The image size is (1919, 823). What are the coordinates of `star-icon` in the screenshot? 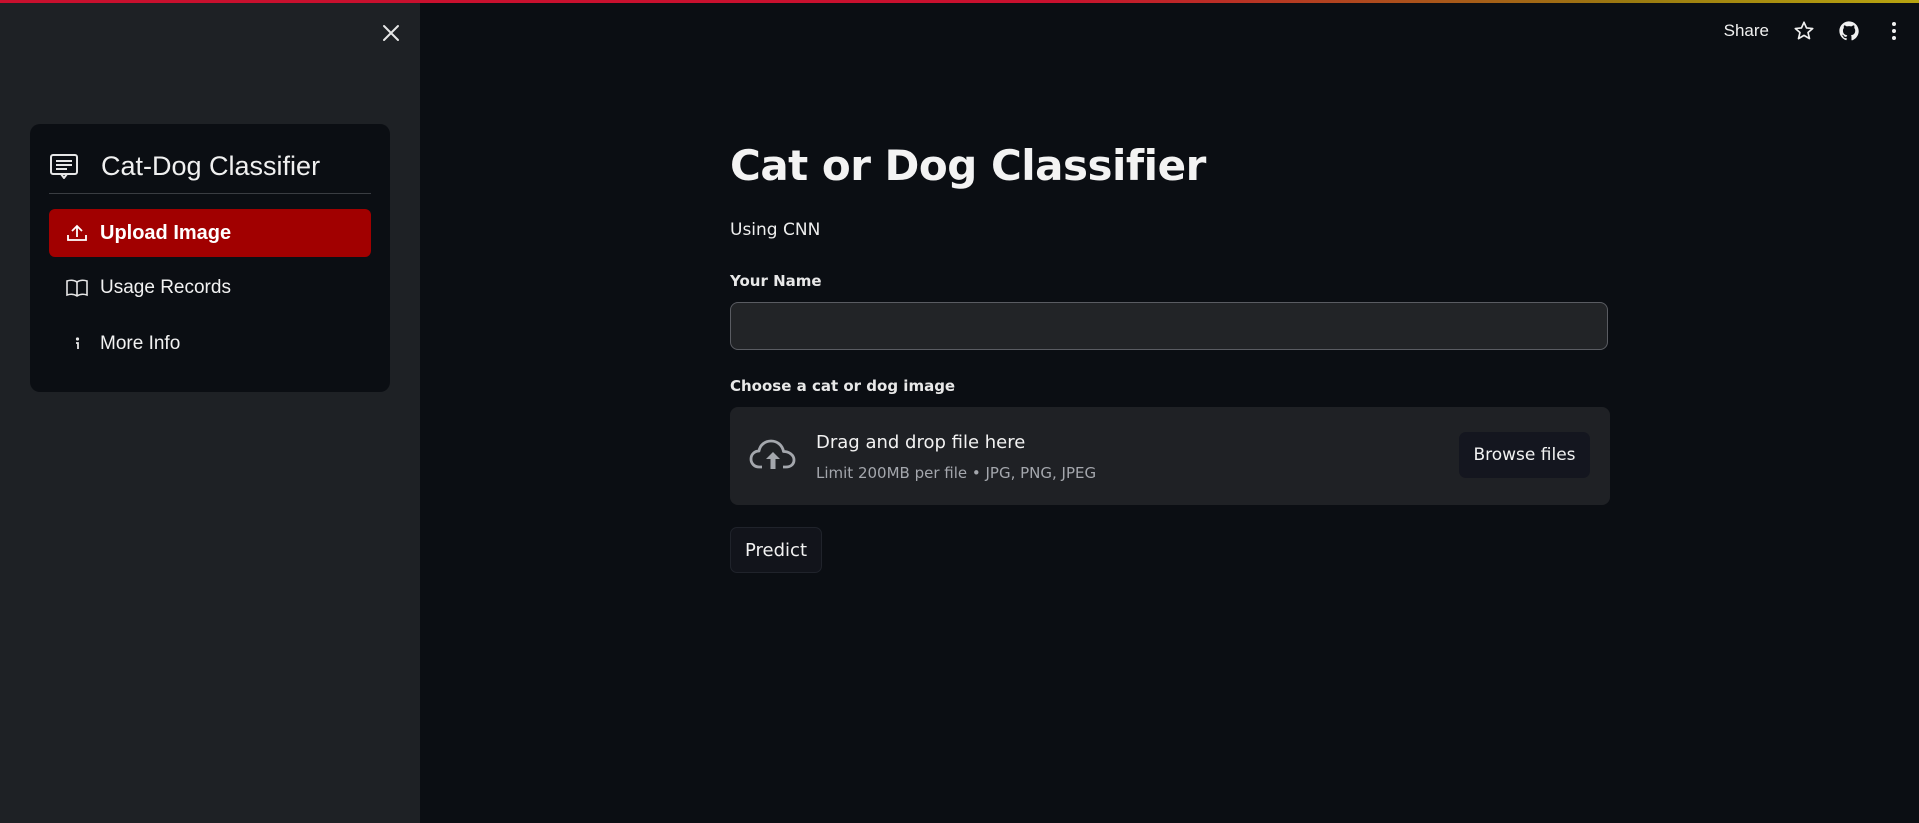 It's located at (1804, 31).